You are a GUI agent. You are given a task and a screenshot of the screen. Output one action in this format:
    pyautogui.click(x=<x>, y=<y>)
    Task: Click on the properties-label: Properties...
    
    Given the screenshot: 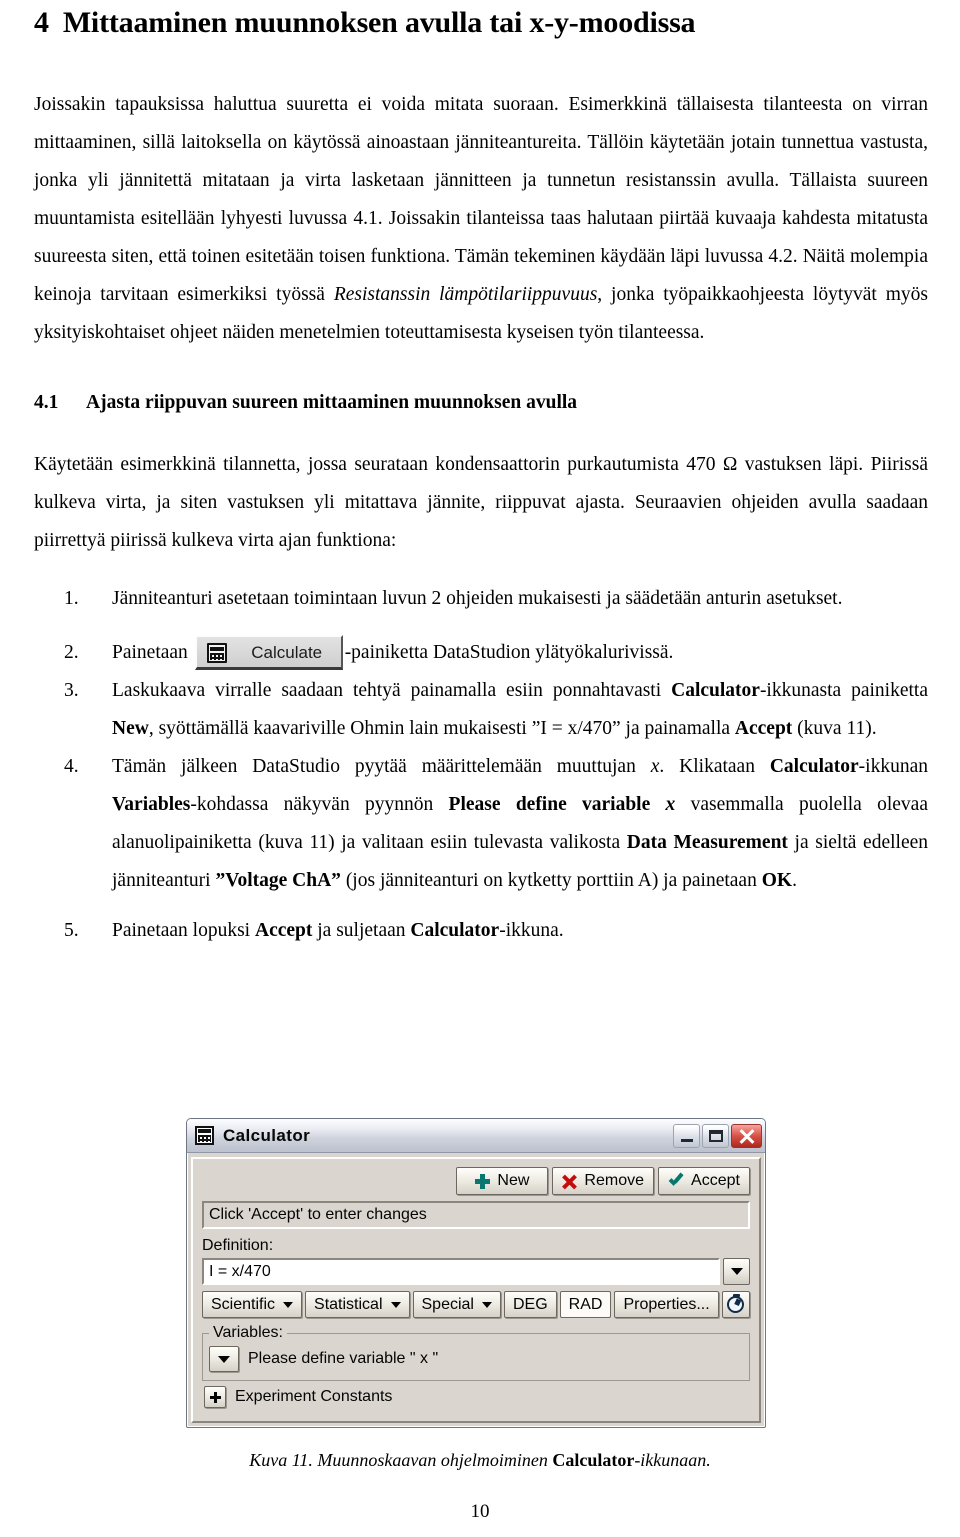 What is the action you would take?
    pyautogui.click(x=666, y=1304)
    